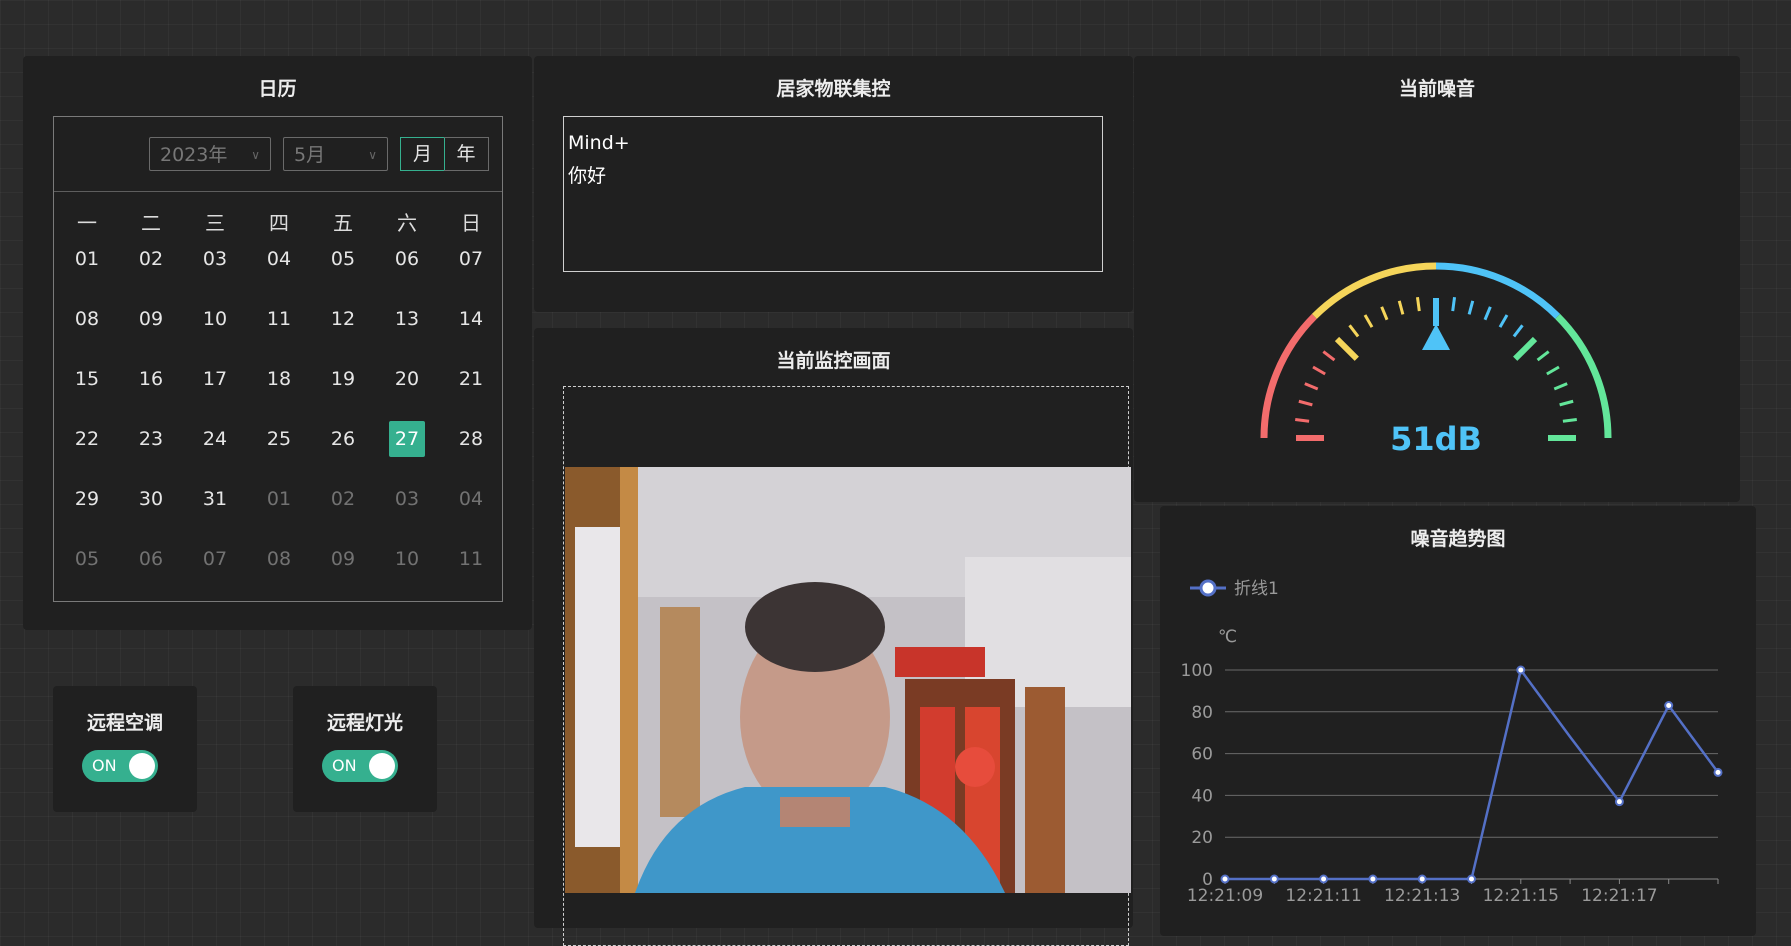 The image size is (1791, 946). What do you see at coordinates (471, 379) in the screenshot?
I see `calendar-day: 21` at bounding box center [471, 379].